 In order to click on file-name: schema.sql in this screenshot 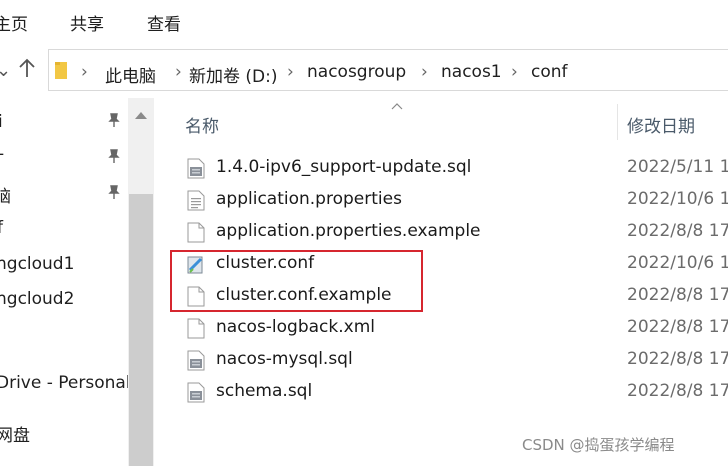, I will do `click(264, 391)`.